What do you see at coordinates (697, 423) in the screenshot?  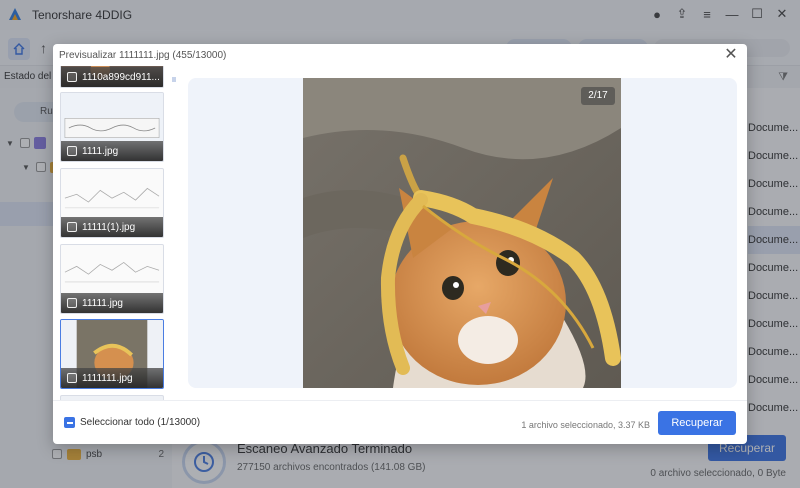 I see `recover-button: Recuperar` at bounding box center [697, 423].